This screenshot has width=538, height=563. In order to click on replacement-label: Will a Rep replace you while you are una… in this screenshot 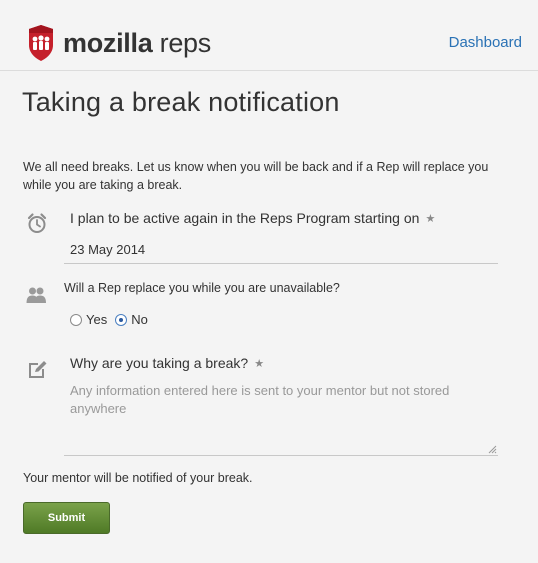, I will do `click(202, 288)`.